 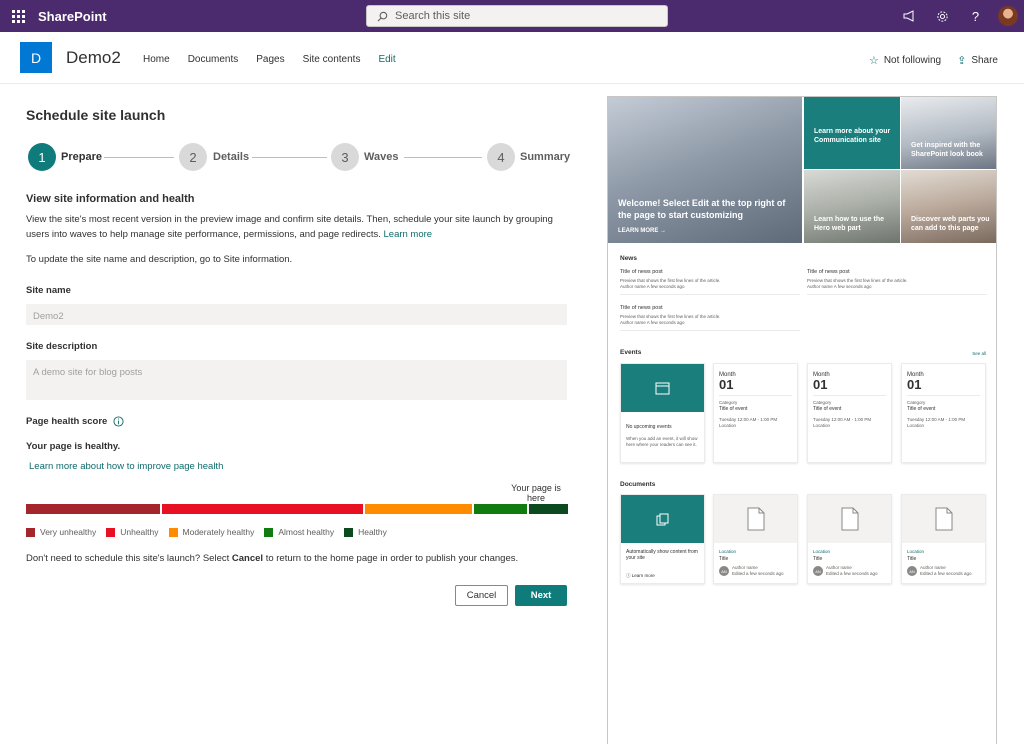 What do you see at coordinates (852, 573) in the screenshot?
I see `doc-edited-time: Edited a few seconds ago` at bounding box center [852, 573].